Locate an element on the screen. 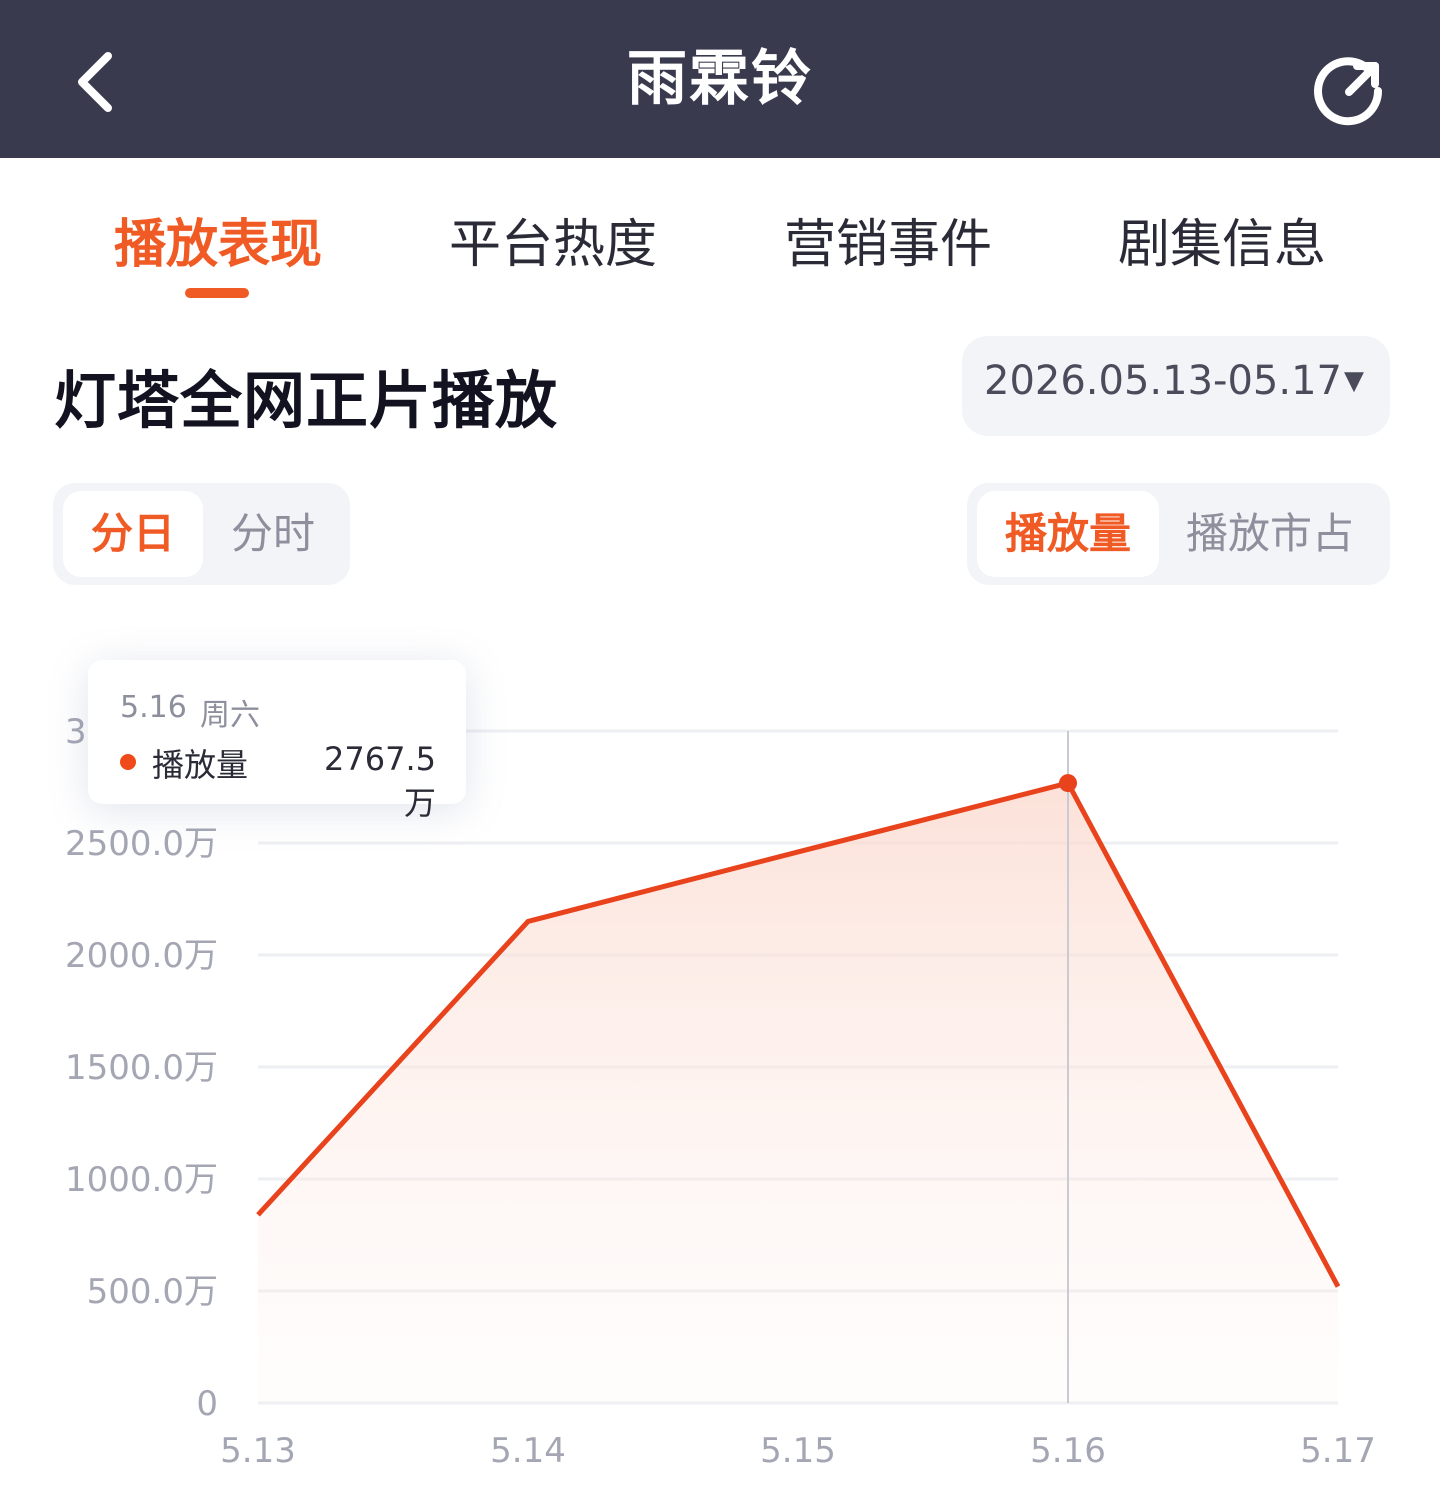 This screenshot has height=1512, width=1440. tab-playback: 播放表现 is located at coordinates (218, 239).